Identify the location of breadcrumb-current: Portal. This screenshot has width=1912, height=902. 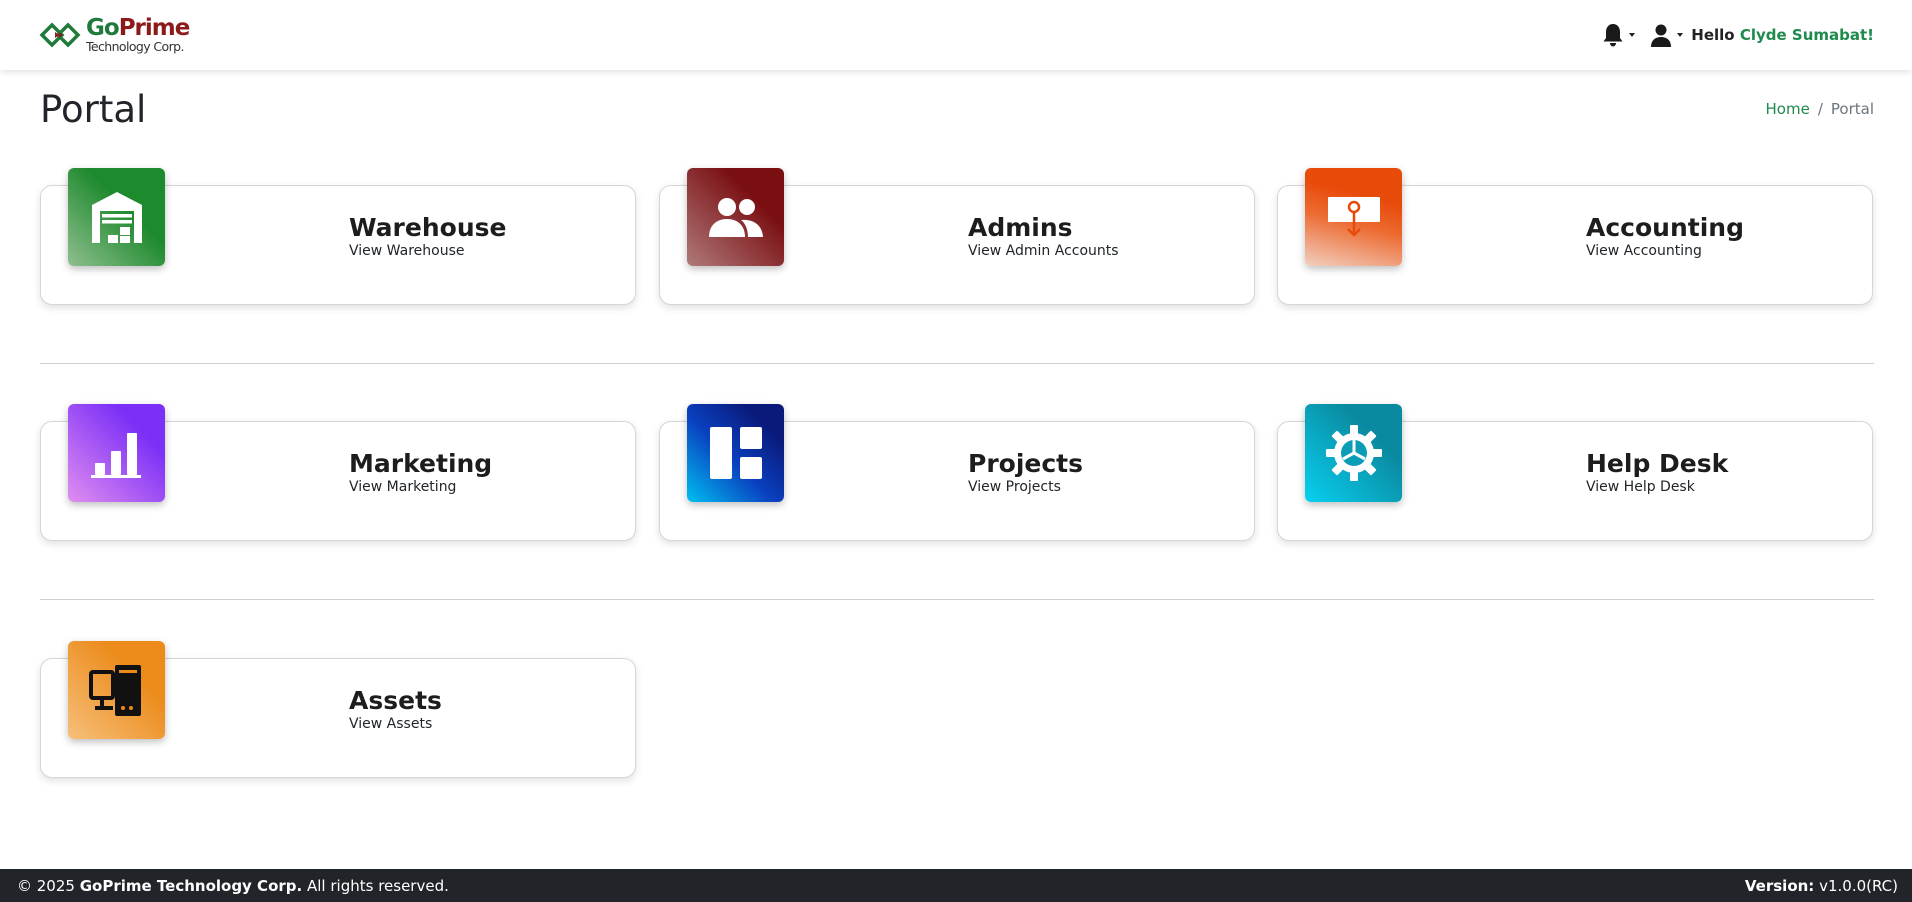
(1852, 109).